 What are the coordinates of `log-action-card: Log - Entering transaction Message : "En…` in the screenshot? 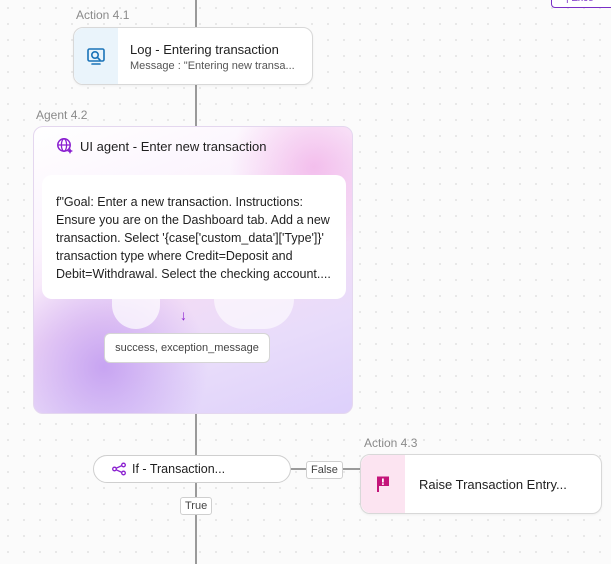 It's located at (193, 56).